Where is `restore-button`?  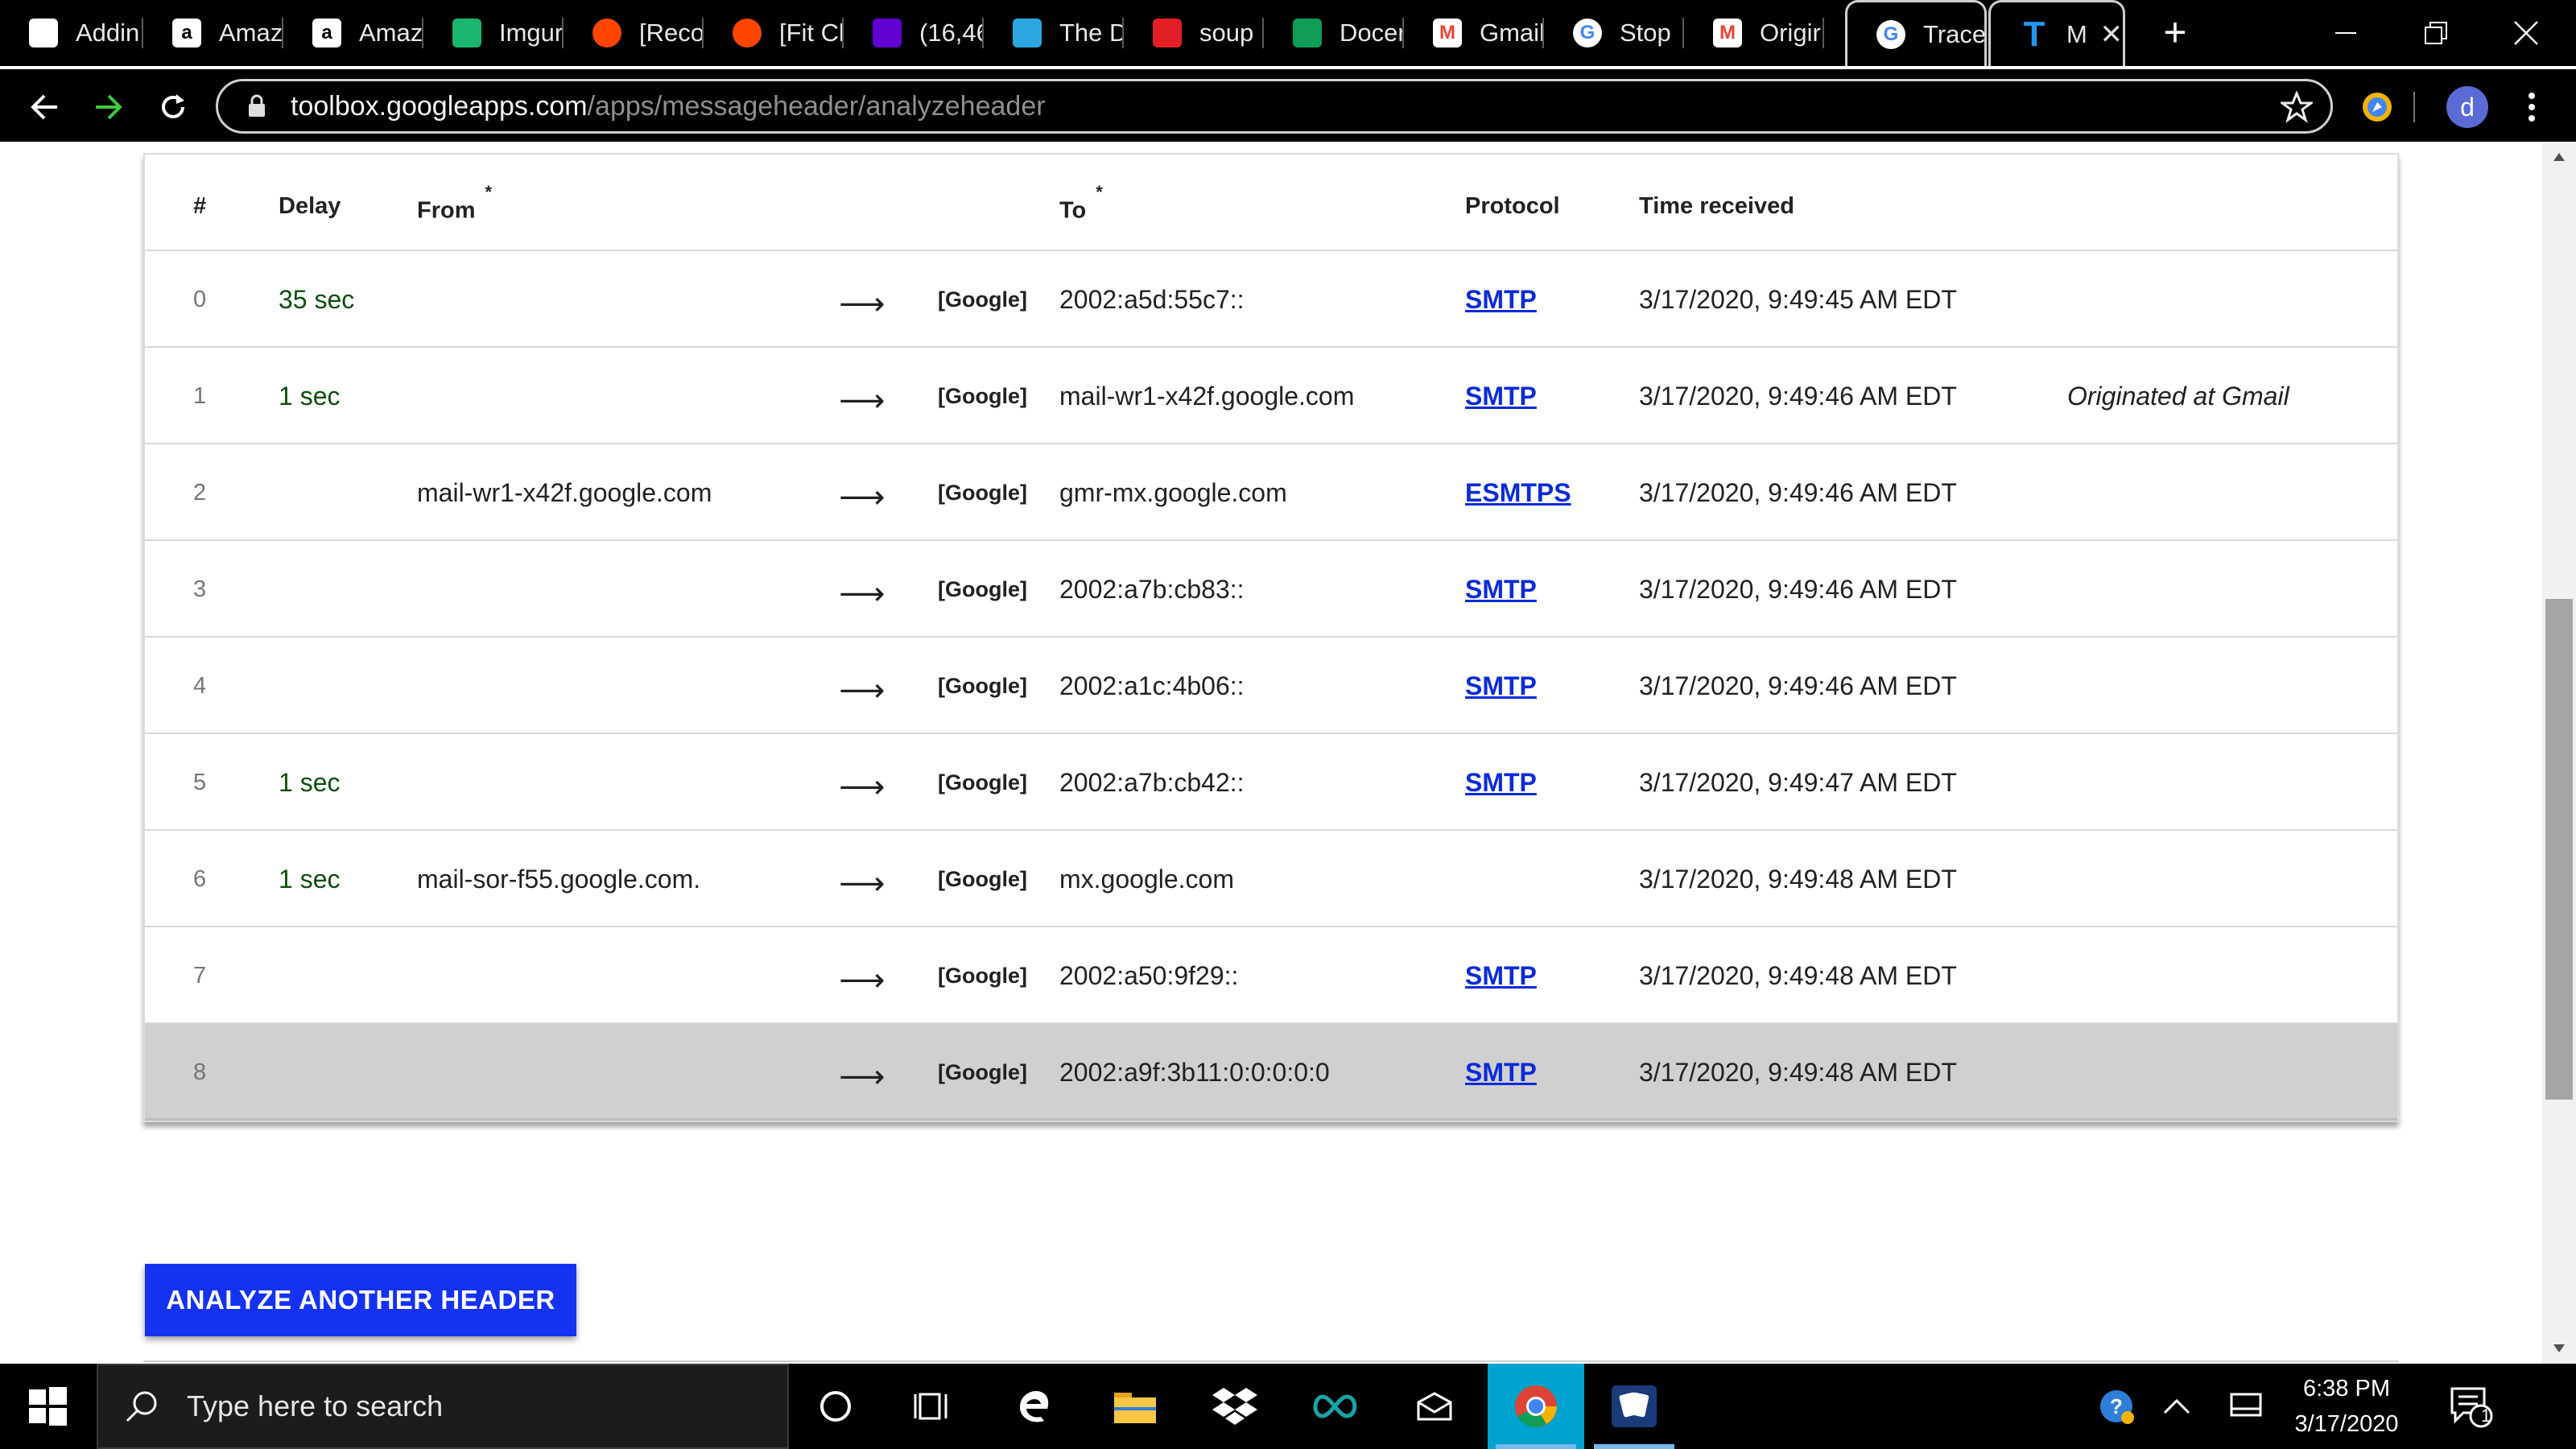 restore-button is located at coordinates (2436, 33).